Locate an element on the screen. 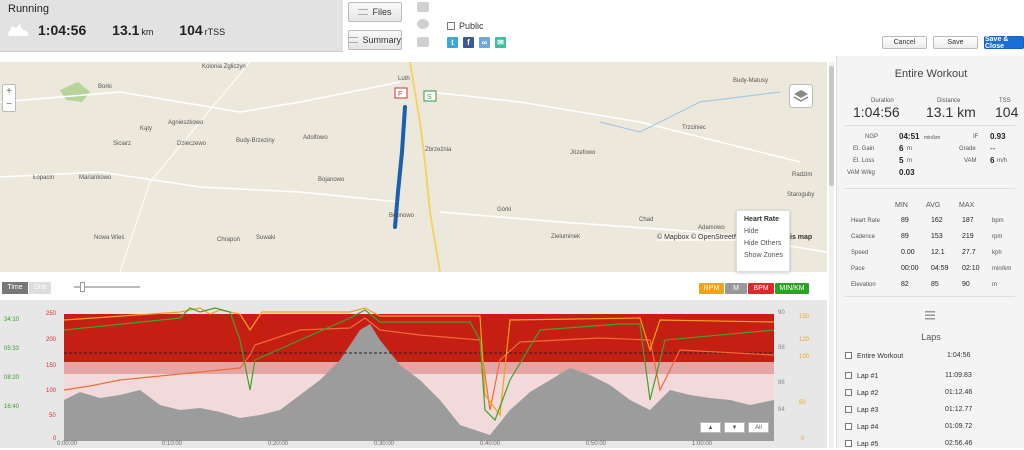 Image resolution: width=1024 pixels, height=450 pixels. improve-map-link: is map is located at coordinates (801, 237).